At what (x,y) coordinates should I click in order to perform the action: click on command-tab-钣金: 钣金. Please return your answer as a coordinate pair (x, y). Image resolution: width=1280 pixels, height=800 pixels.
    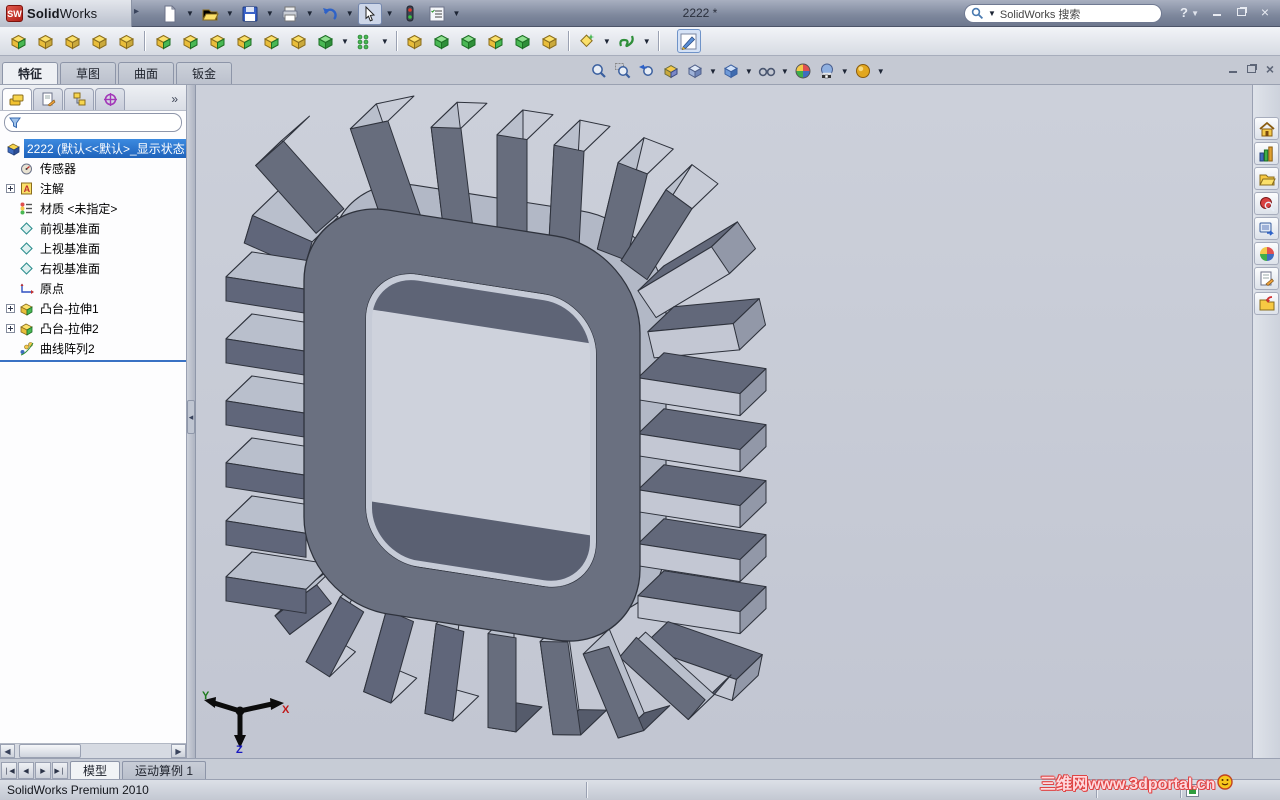
    Looking at the image, I should click on (204, 73).